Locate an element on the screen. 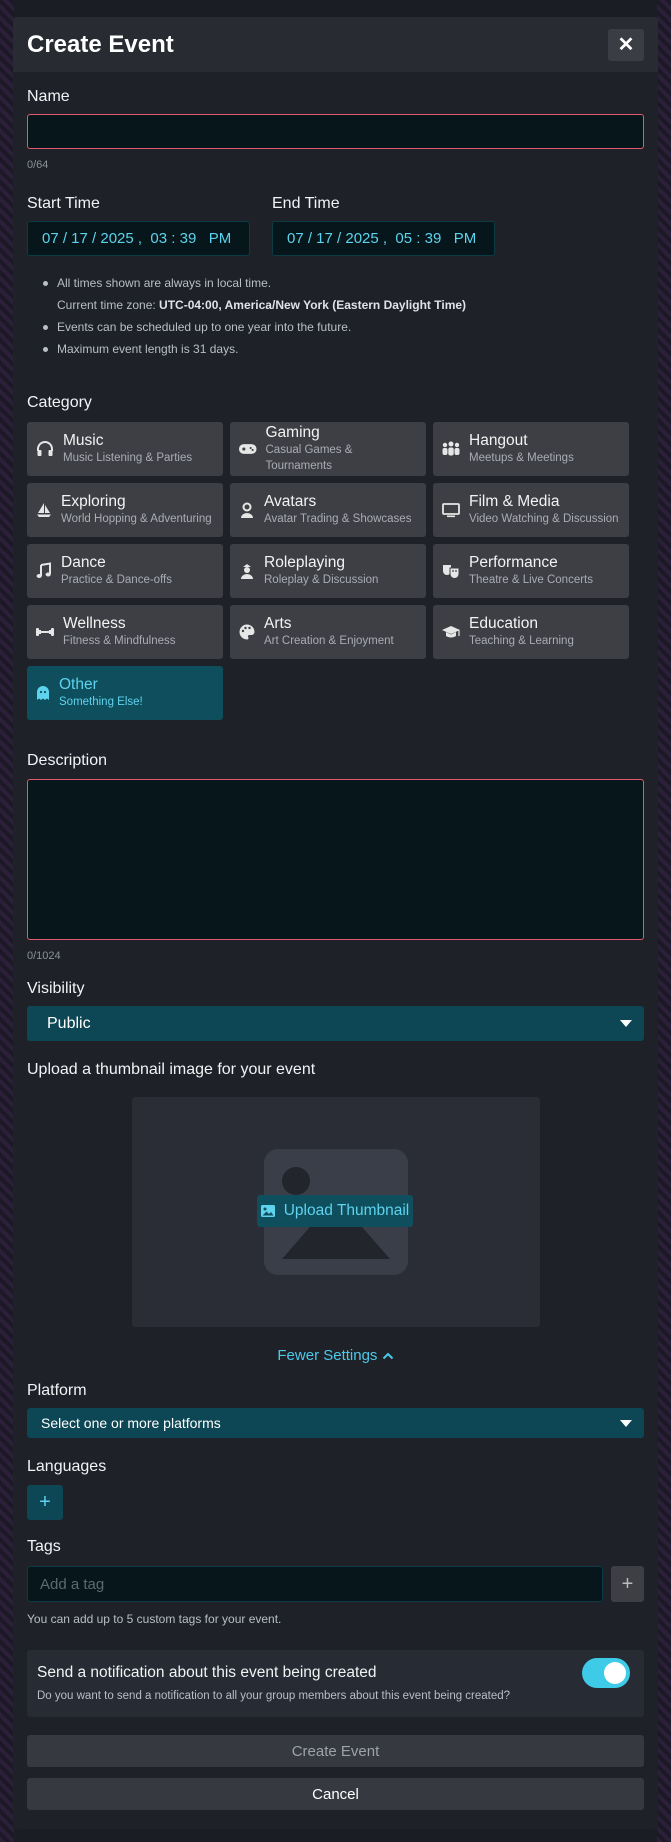  ghost-icon is located at coordinates (43, 693).